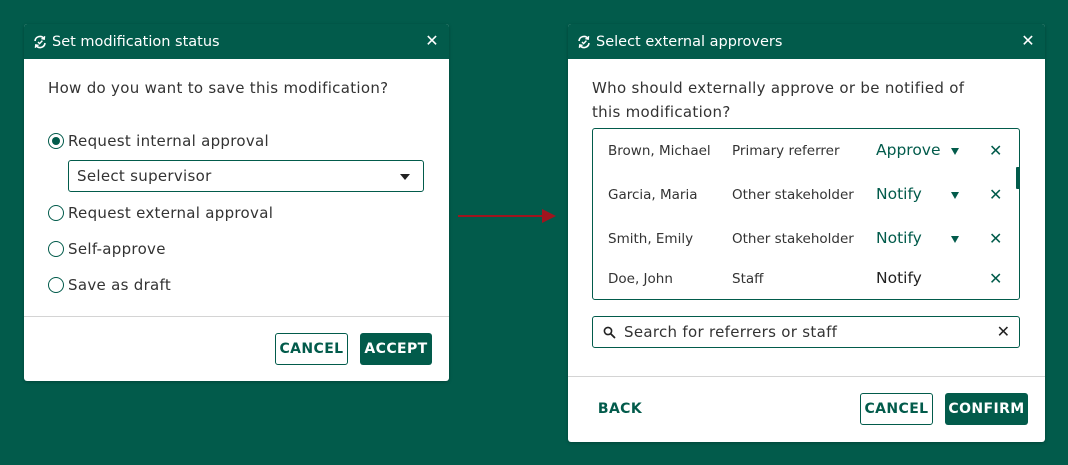 The image size is (1068, 465). What do you see at coordinates (507, 216) in the screenshot?
I see `arrow-right-icon` at bounding box center [507, 216].